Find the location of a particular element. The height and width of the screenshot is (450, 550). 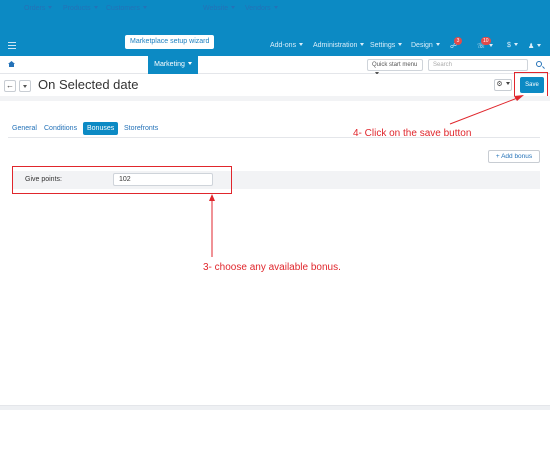

title-dropdown-button is located at coordinates (25, 86).